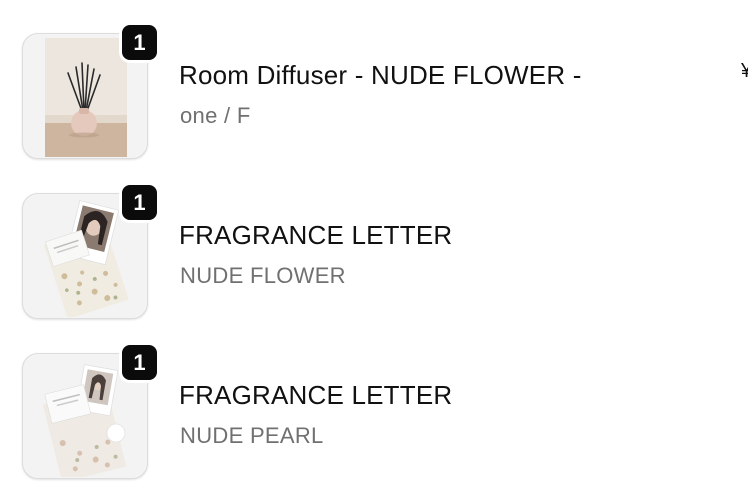 This screenshot has width=748, height=500. Describe the element at coordinates (215, 115) in the screenshot. I see `item-variant: one / F` at that location.